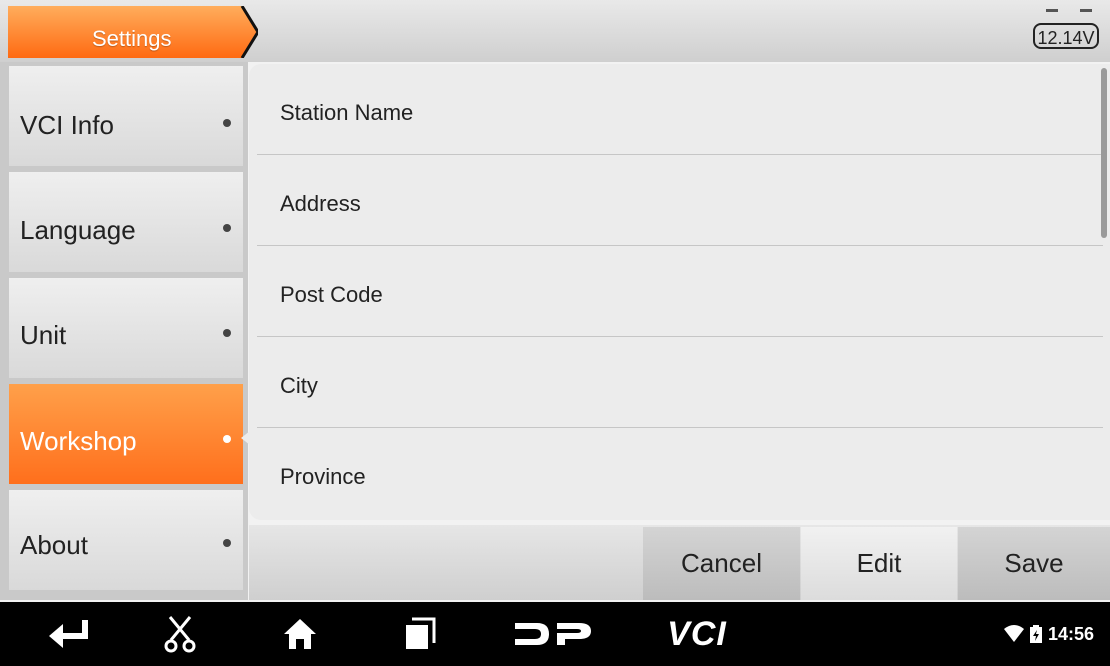 This screenshot has width=1110, height=666. I want to click on field-label: Post Code, so click(331, 294).